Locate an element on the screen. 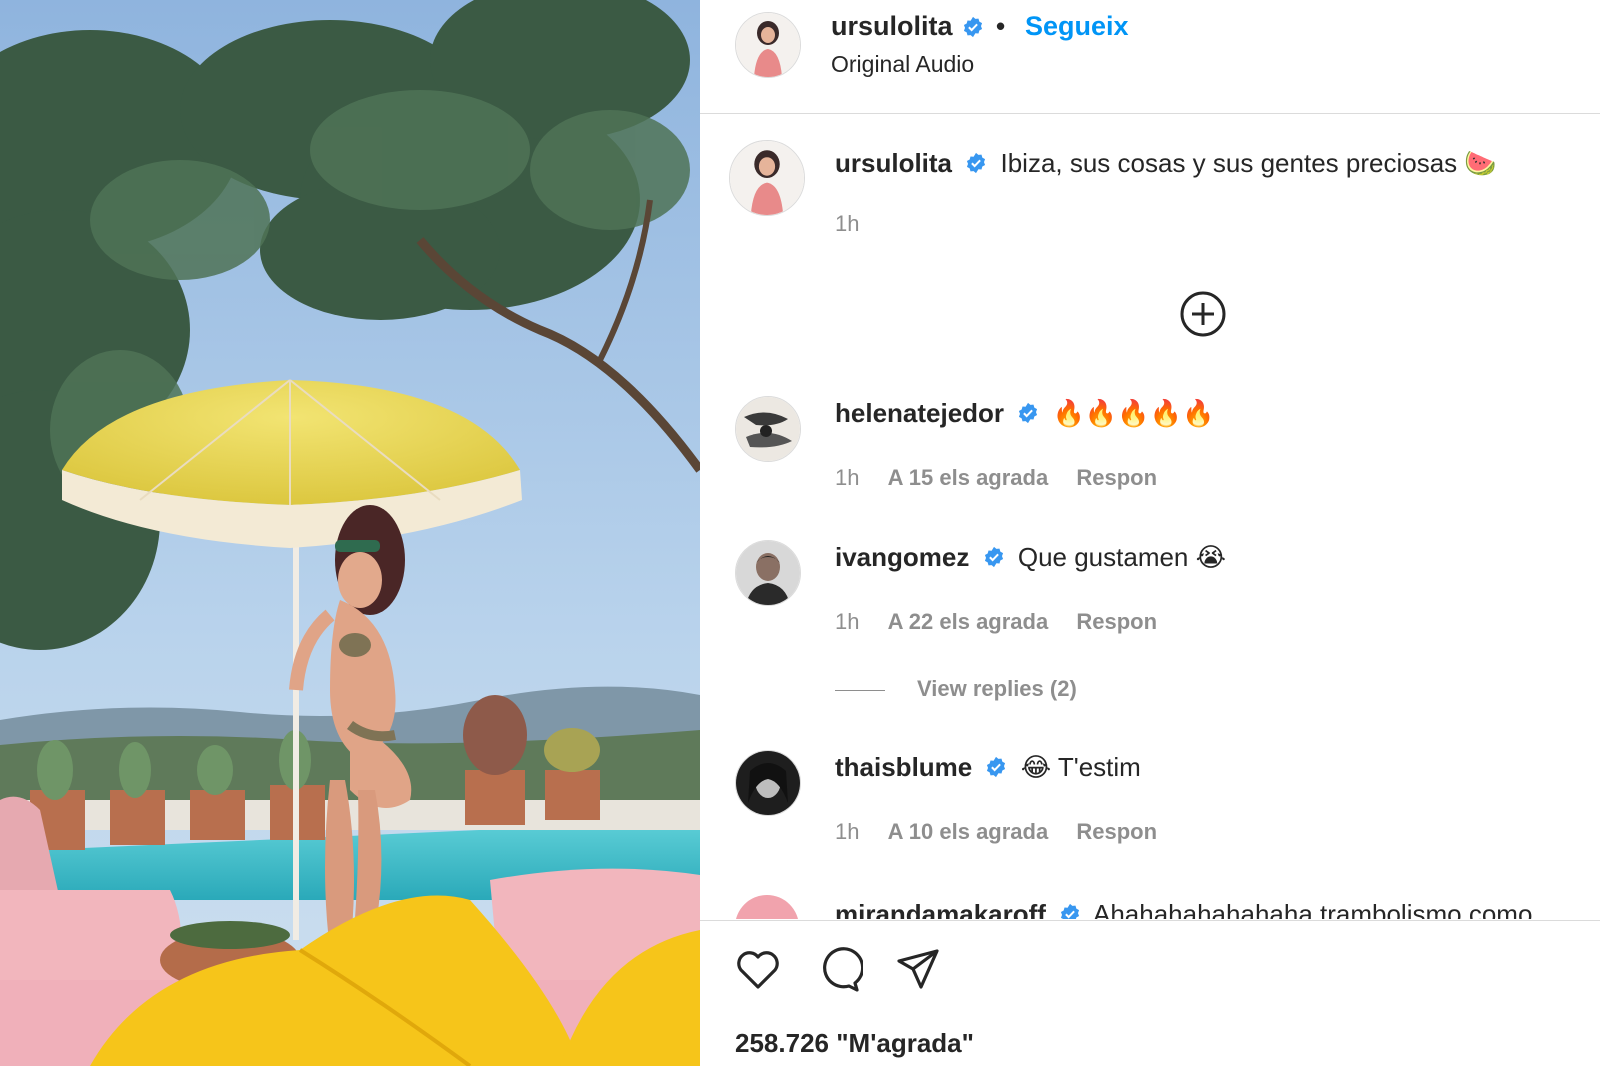  comment-meta: 1h A 22 els agrada Respon is located at coordinates (1007, 622).